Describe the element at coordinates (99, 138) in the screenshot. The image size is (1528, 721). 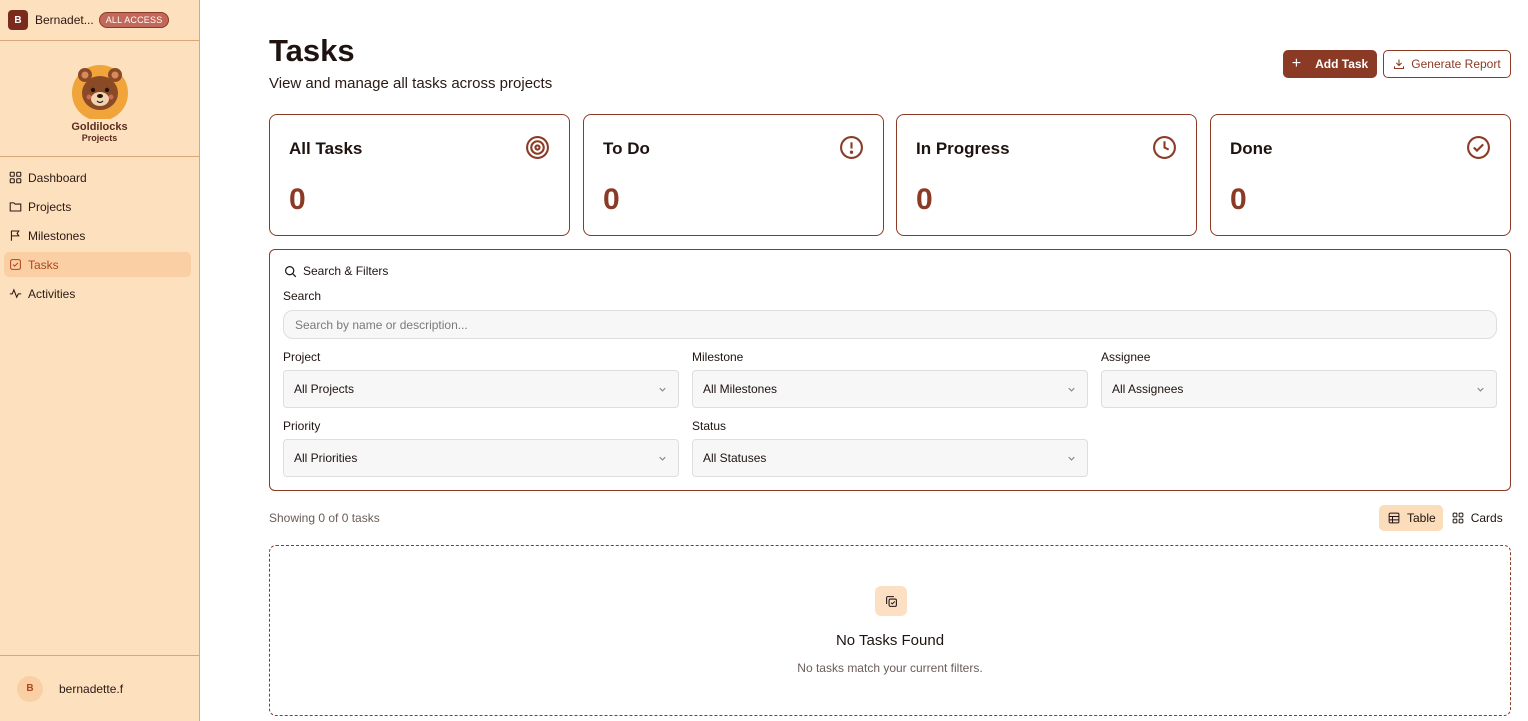
I see `logo-subtitle: Projects` at that location.